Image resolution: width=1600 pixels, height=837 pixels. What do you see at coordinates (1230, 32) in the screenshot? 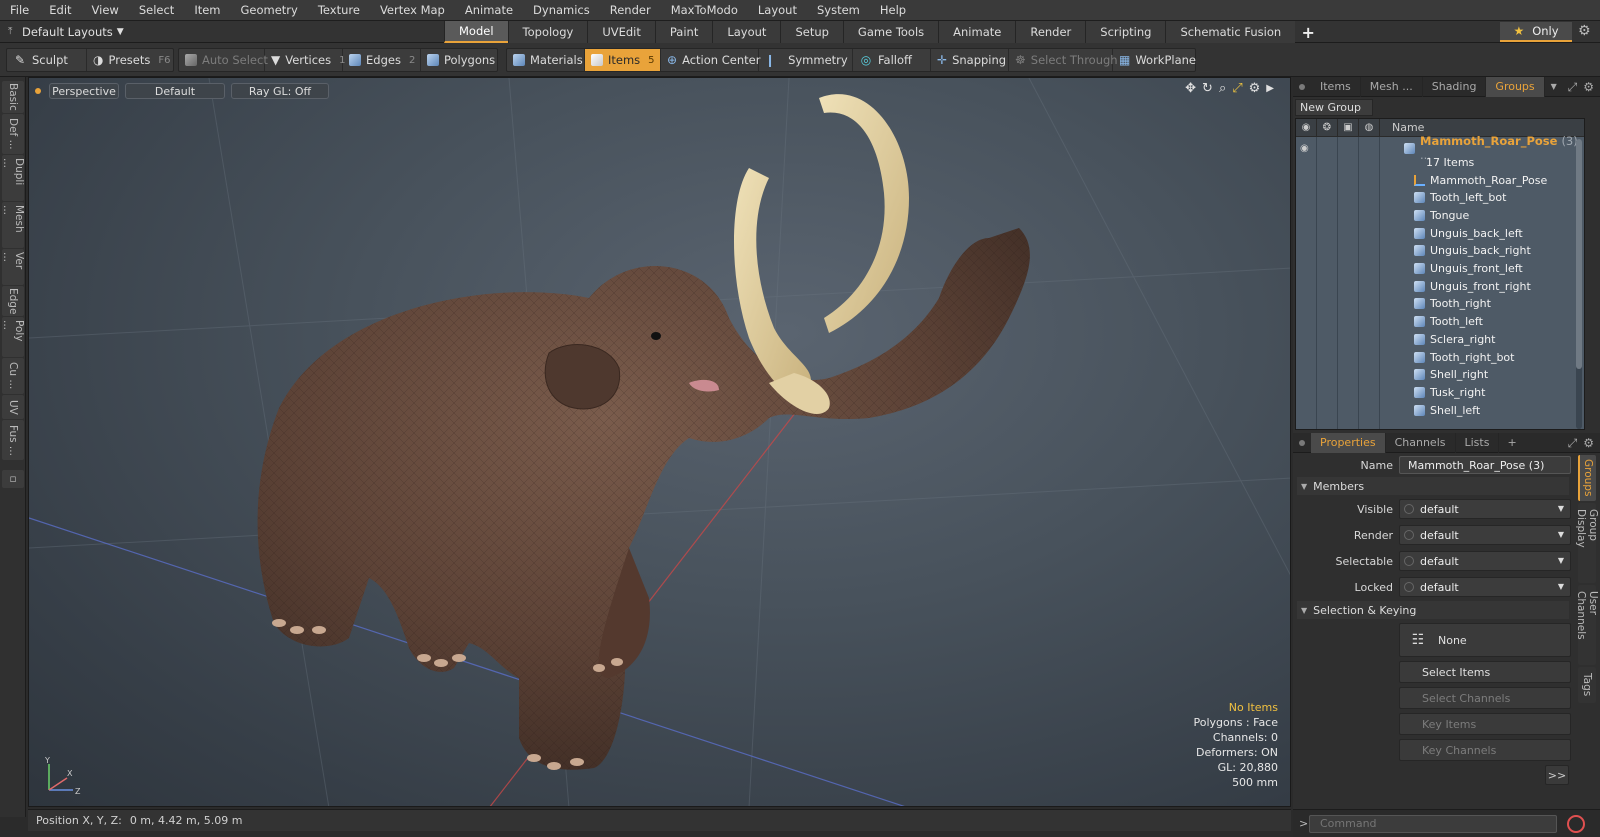
I see `tab-schematic-fusion: Schematic Fusion` at bounding box center [1230, 32].